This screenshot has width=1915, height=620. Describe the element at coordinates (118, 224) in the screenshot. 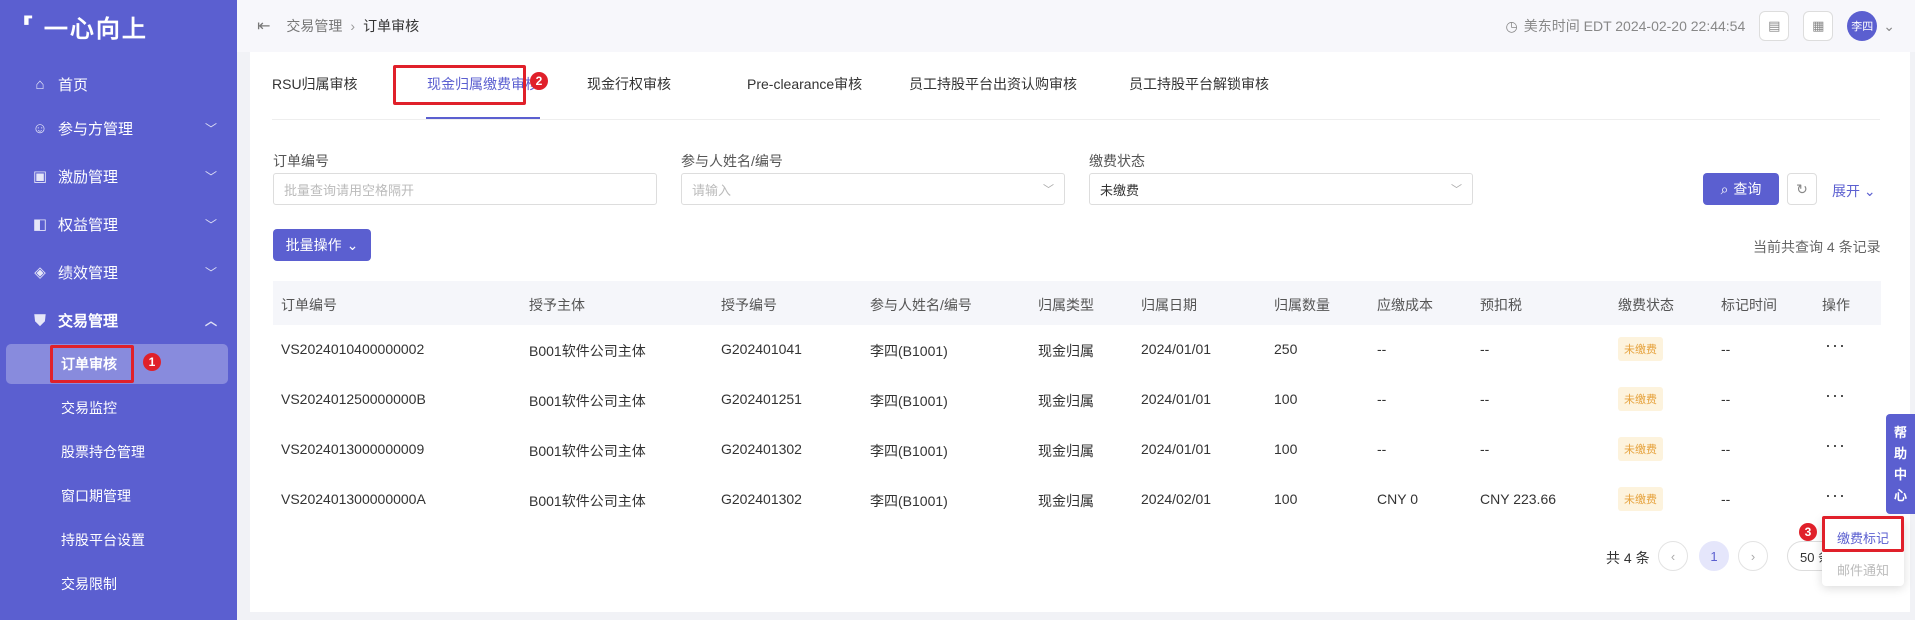

I see `sidebar-item-equity: ◧ 权益管理 ﹀` at that location.